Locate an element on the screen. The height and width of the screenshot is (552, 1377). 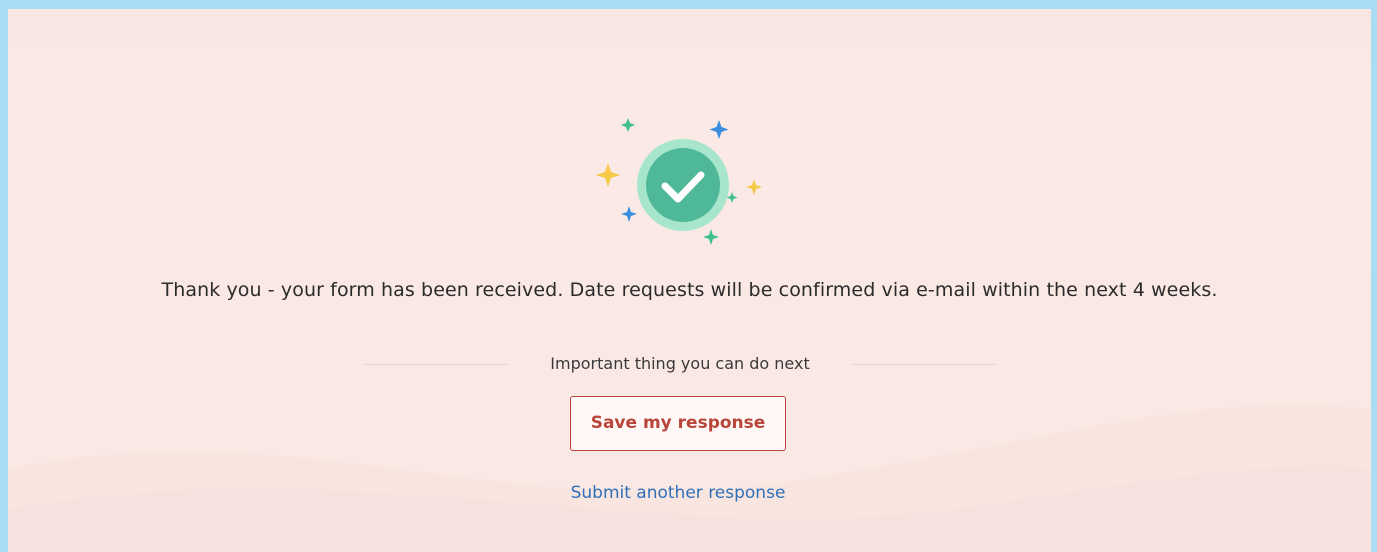
next-steps-divider: Important thing you can do next is located at coordinates (680, 364).